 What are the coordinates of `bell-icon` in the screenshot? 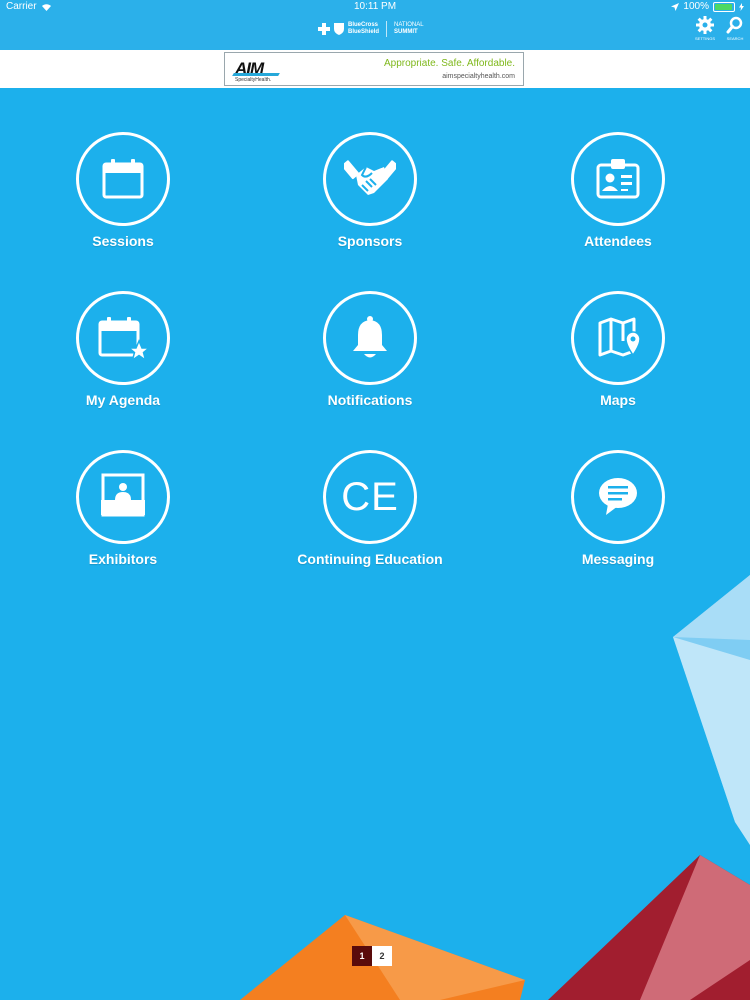 It's located at (370, 337).